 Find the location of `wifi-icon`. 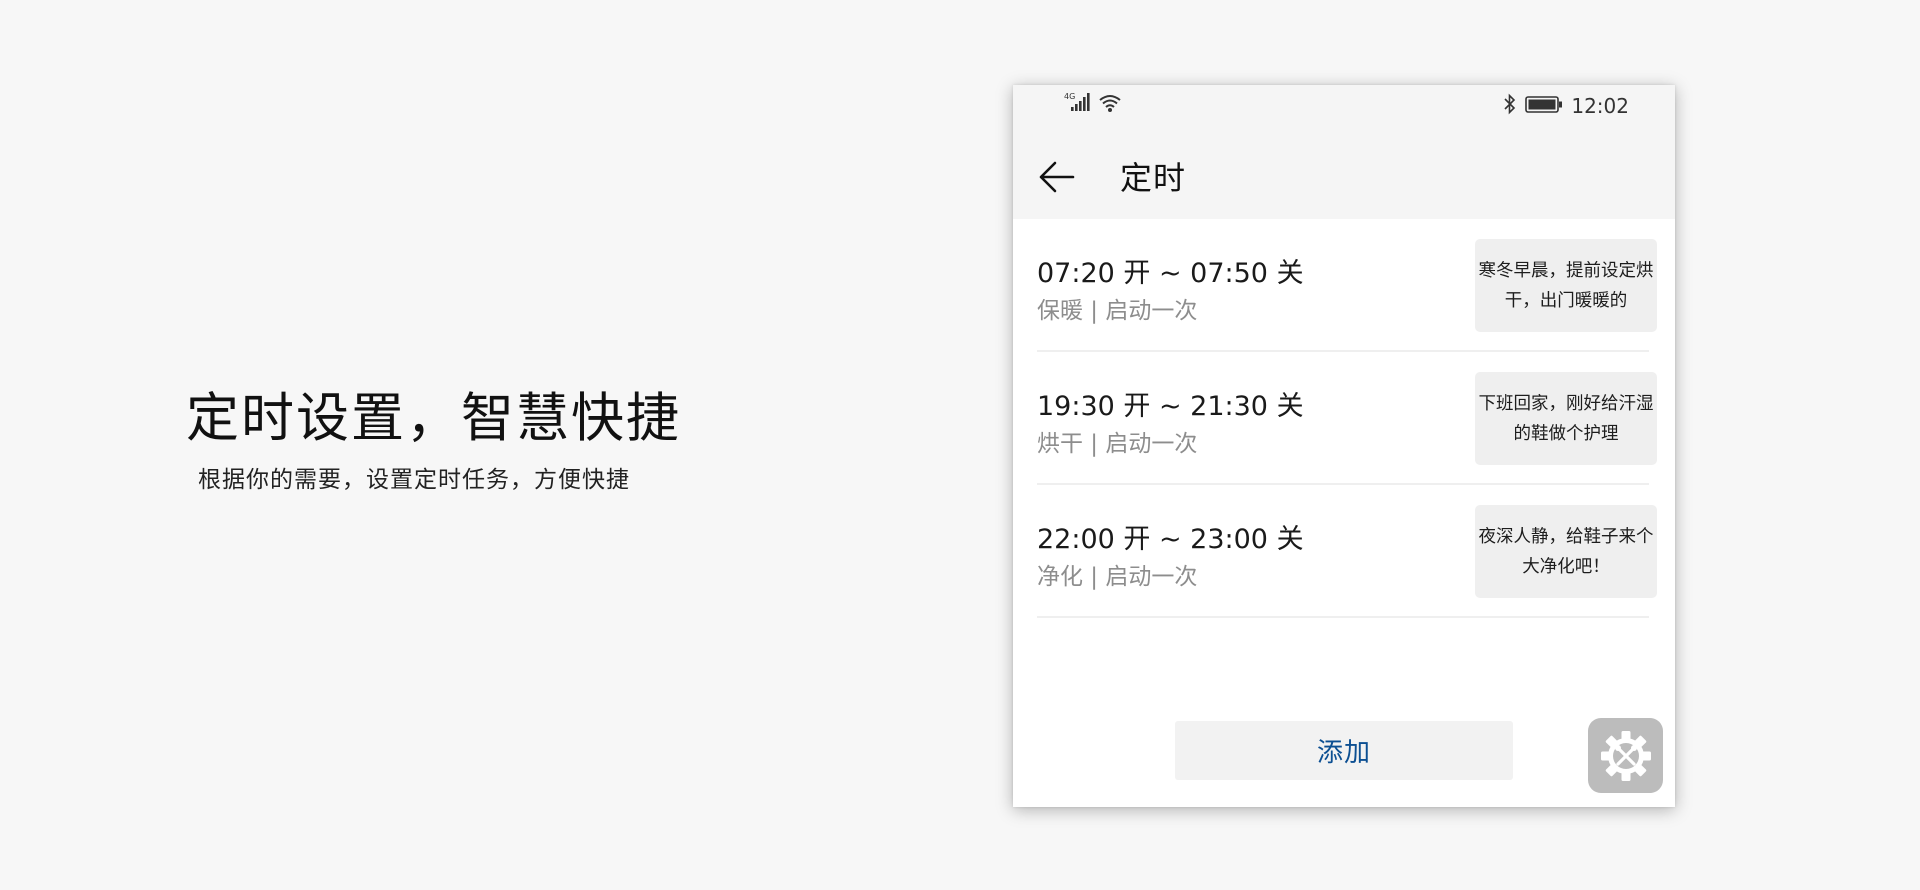

wifi-icon is located at coordinates (1110, 105).